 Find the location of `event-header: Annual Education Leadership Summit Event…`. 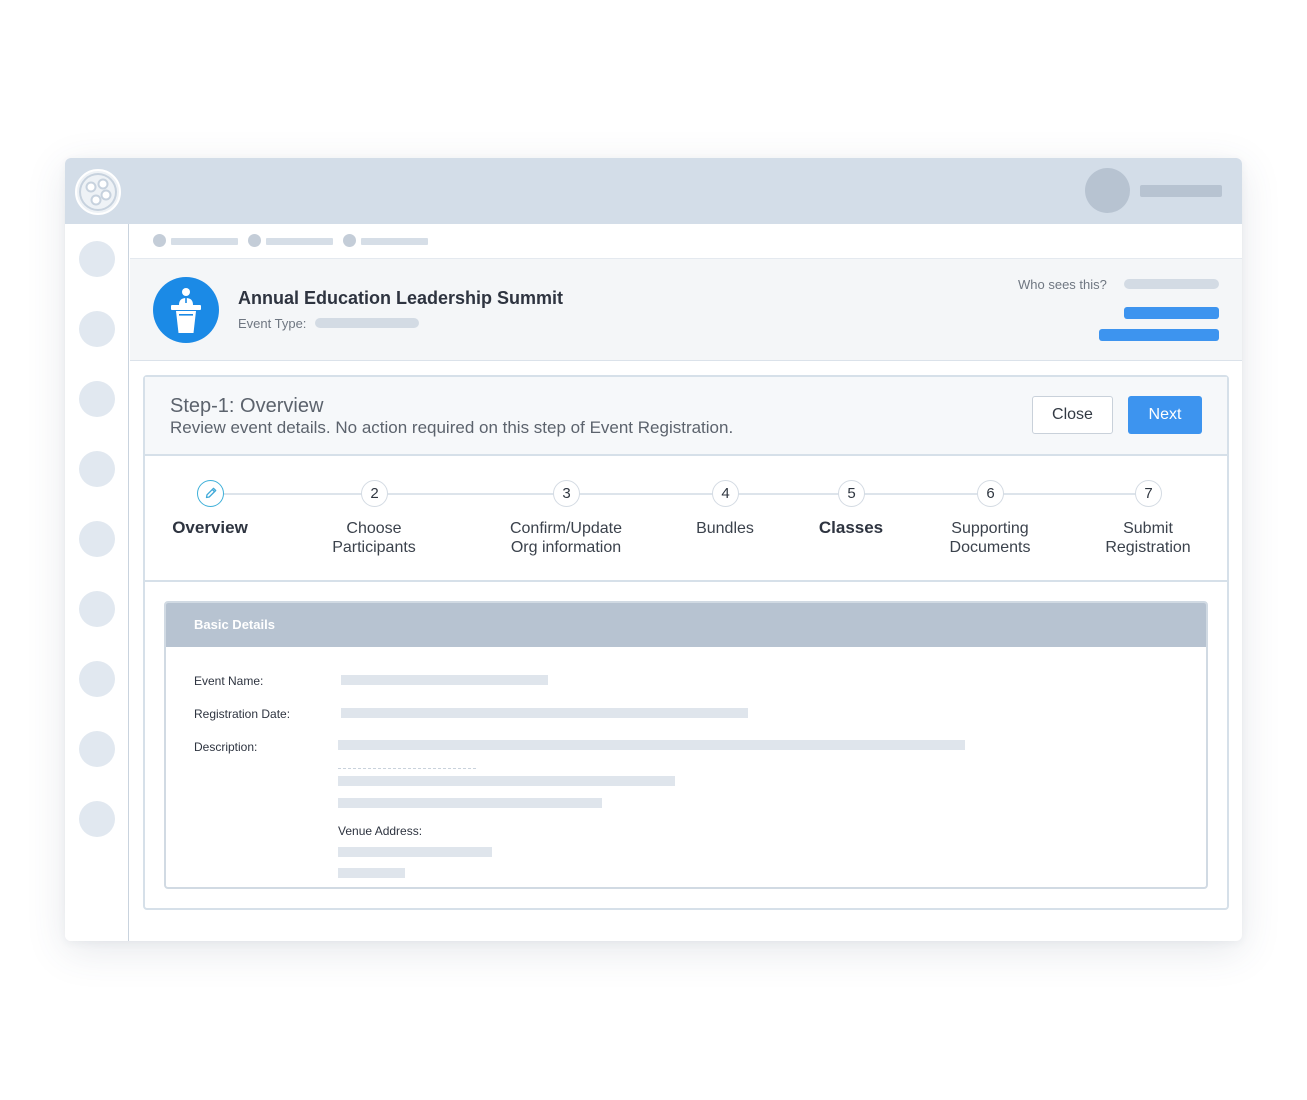

event-header: Annual Education Leadership Summit Event… is located at coordinates (686, 309).